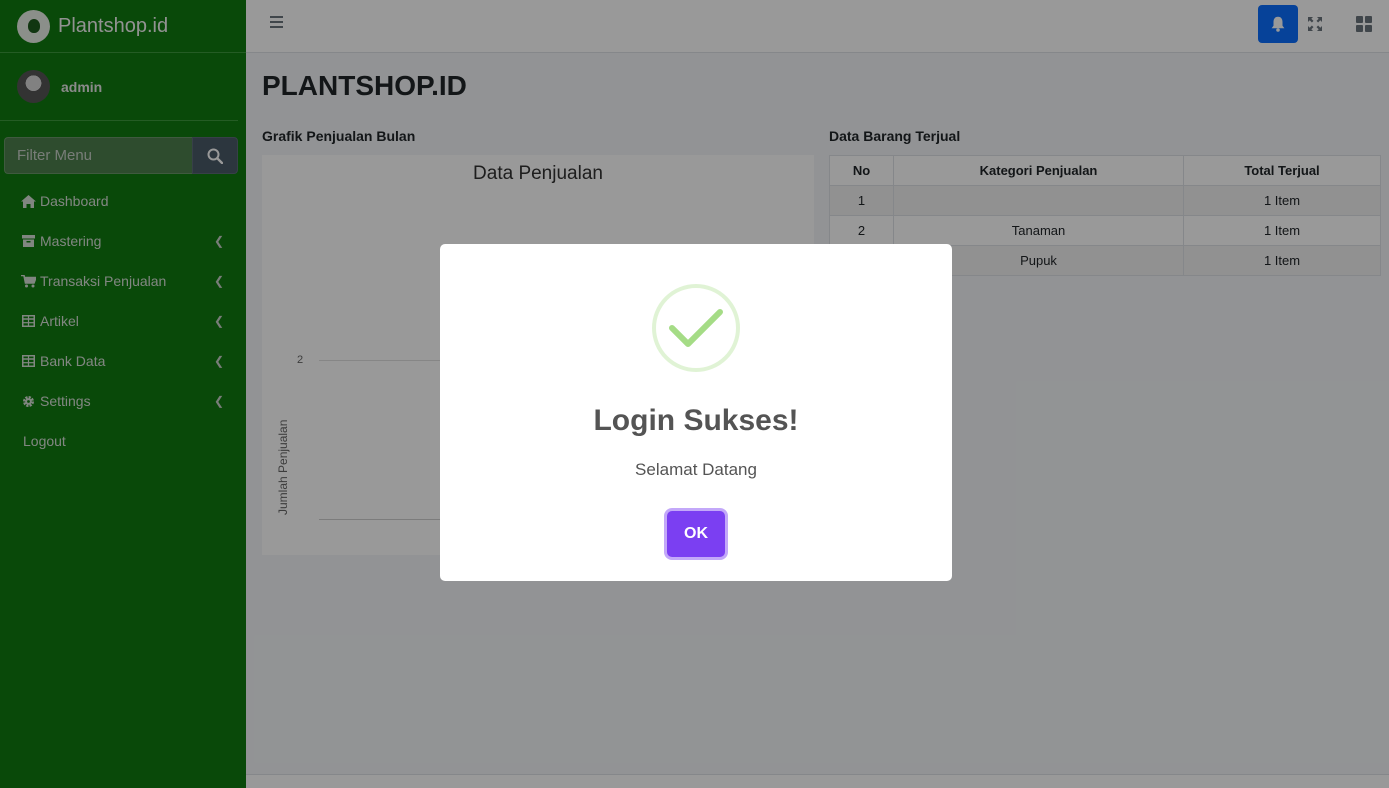 This screenshot has width=1389, height=788. Describe the element at coordinates (696, 469) in the screenshot. I see `dialog-message: Selamat Datang` at that location.